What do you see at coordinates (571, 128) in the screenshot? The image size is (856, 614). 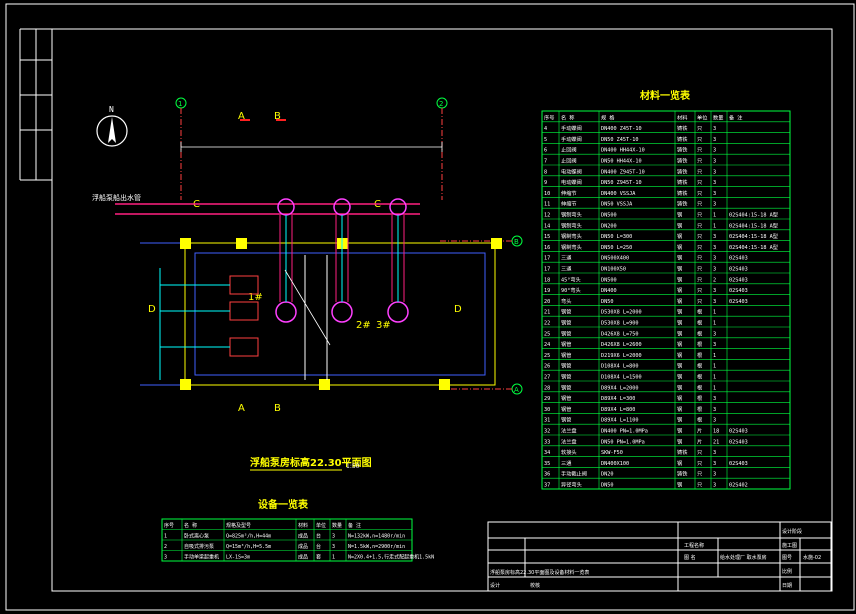 I see `table-cell: 手动蝶阀` at bounding box center [571, 128].